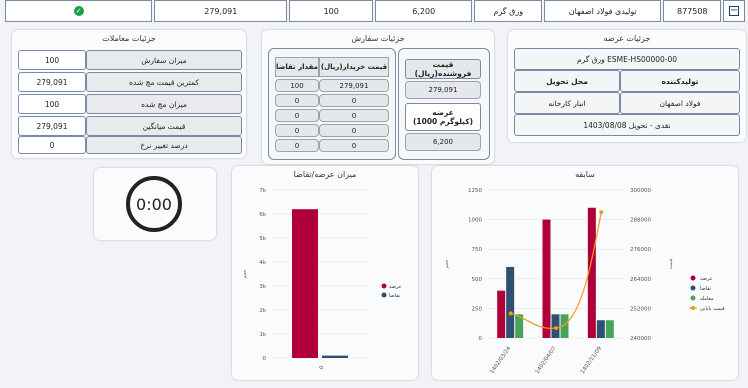 This screenshot has height=388, width=748. I want to click on legend-label: معامله, so click(707, 299).